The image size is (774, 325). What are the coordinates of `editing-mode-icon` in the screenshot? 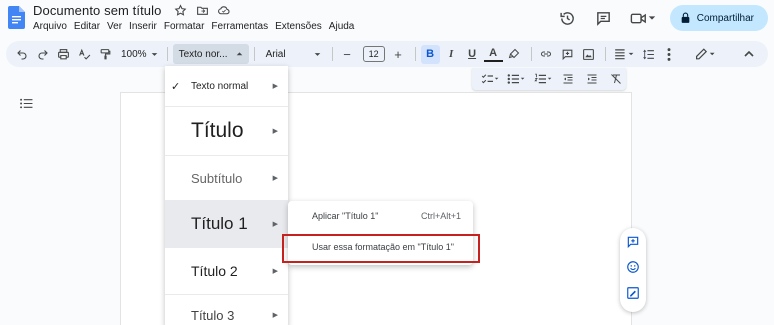 It's located at (705, 54).